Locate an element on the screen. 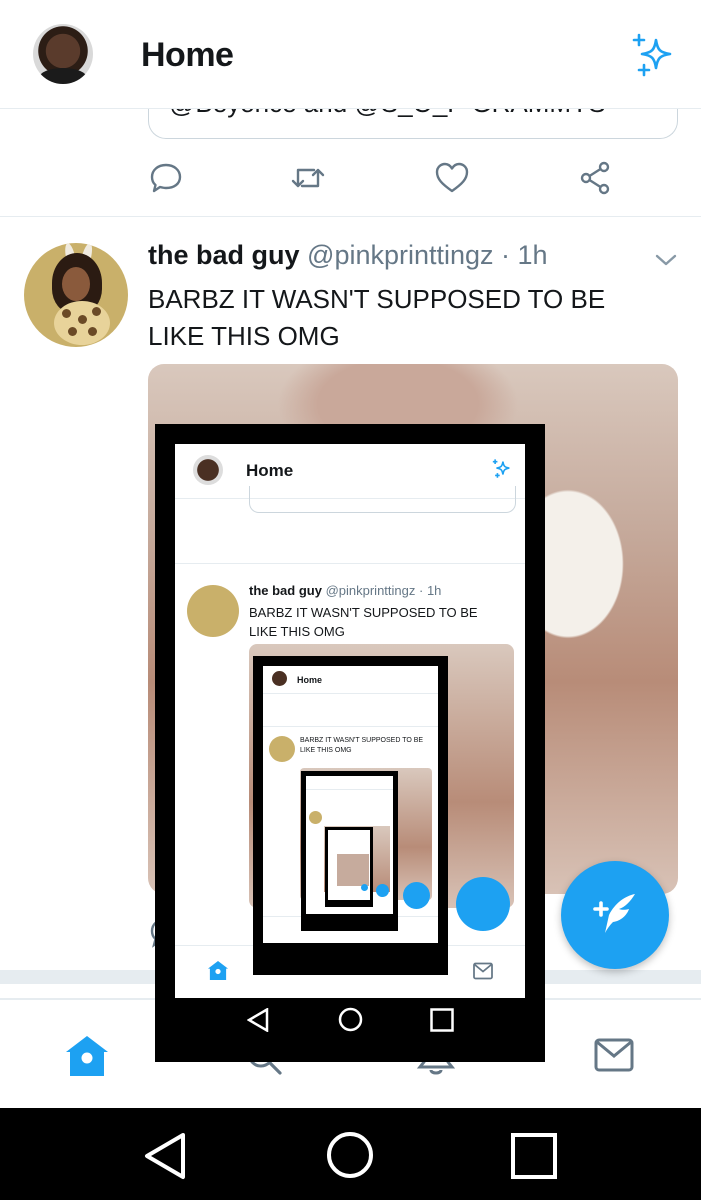 The height and width of the screenshot is (1200, 701). share-icon is located at coordinates (595, 178).